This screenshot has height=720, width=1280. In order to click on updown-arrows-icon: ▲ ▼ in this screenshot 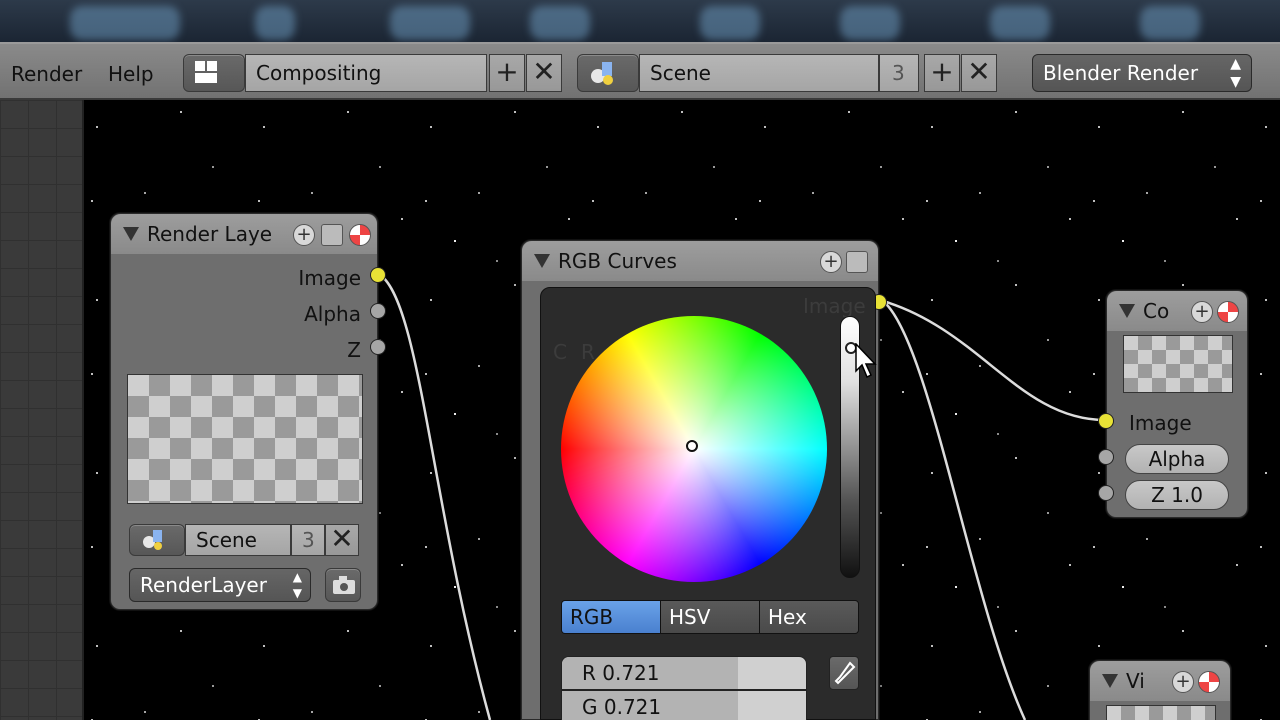, I will do `click(297, 585)`.